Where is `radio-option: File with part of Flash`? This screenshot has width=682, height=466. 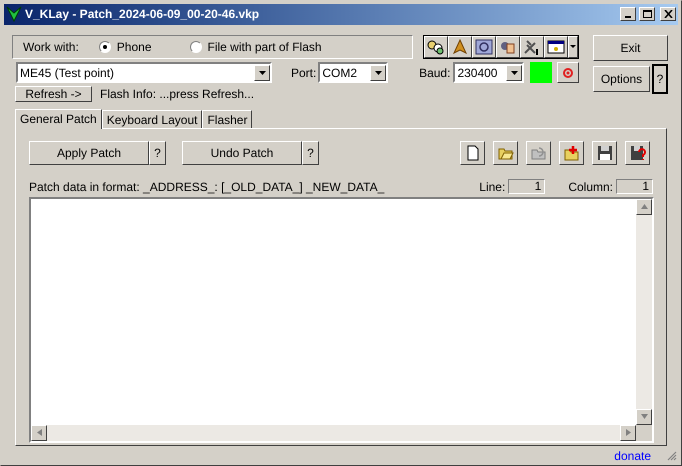
radio-option: File with part of Flash is located at coordinates (256, 47).